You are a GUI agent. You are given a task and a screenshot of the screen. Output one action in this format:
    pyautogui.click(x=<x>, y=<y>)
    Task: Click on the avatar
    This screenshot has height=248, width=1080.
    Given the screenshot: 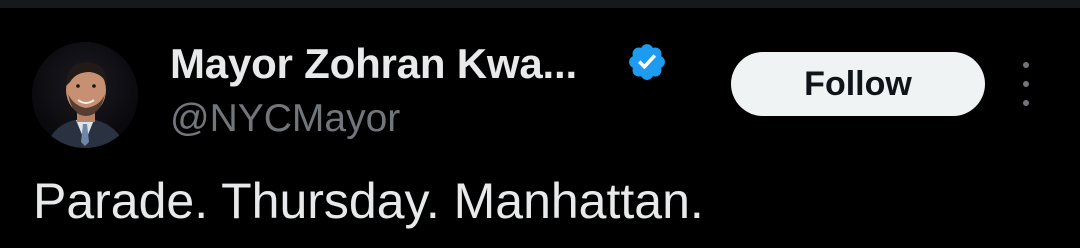 What is the action you would take?
    pyautogui.click(x=85, y=95)
    